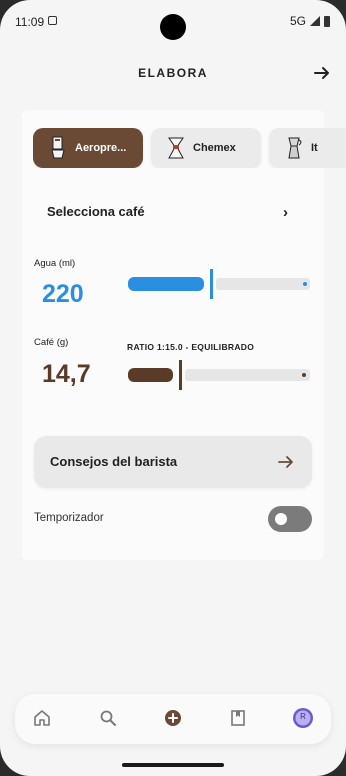 This screenshot has height=776, width=346. Describe the element at coordinates (173, 27) in the screenshot. I see `camera-cutout` at that location.